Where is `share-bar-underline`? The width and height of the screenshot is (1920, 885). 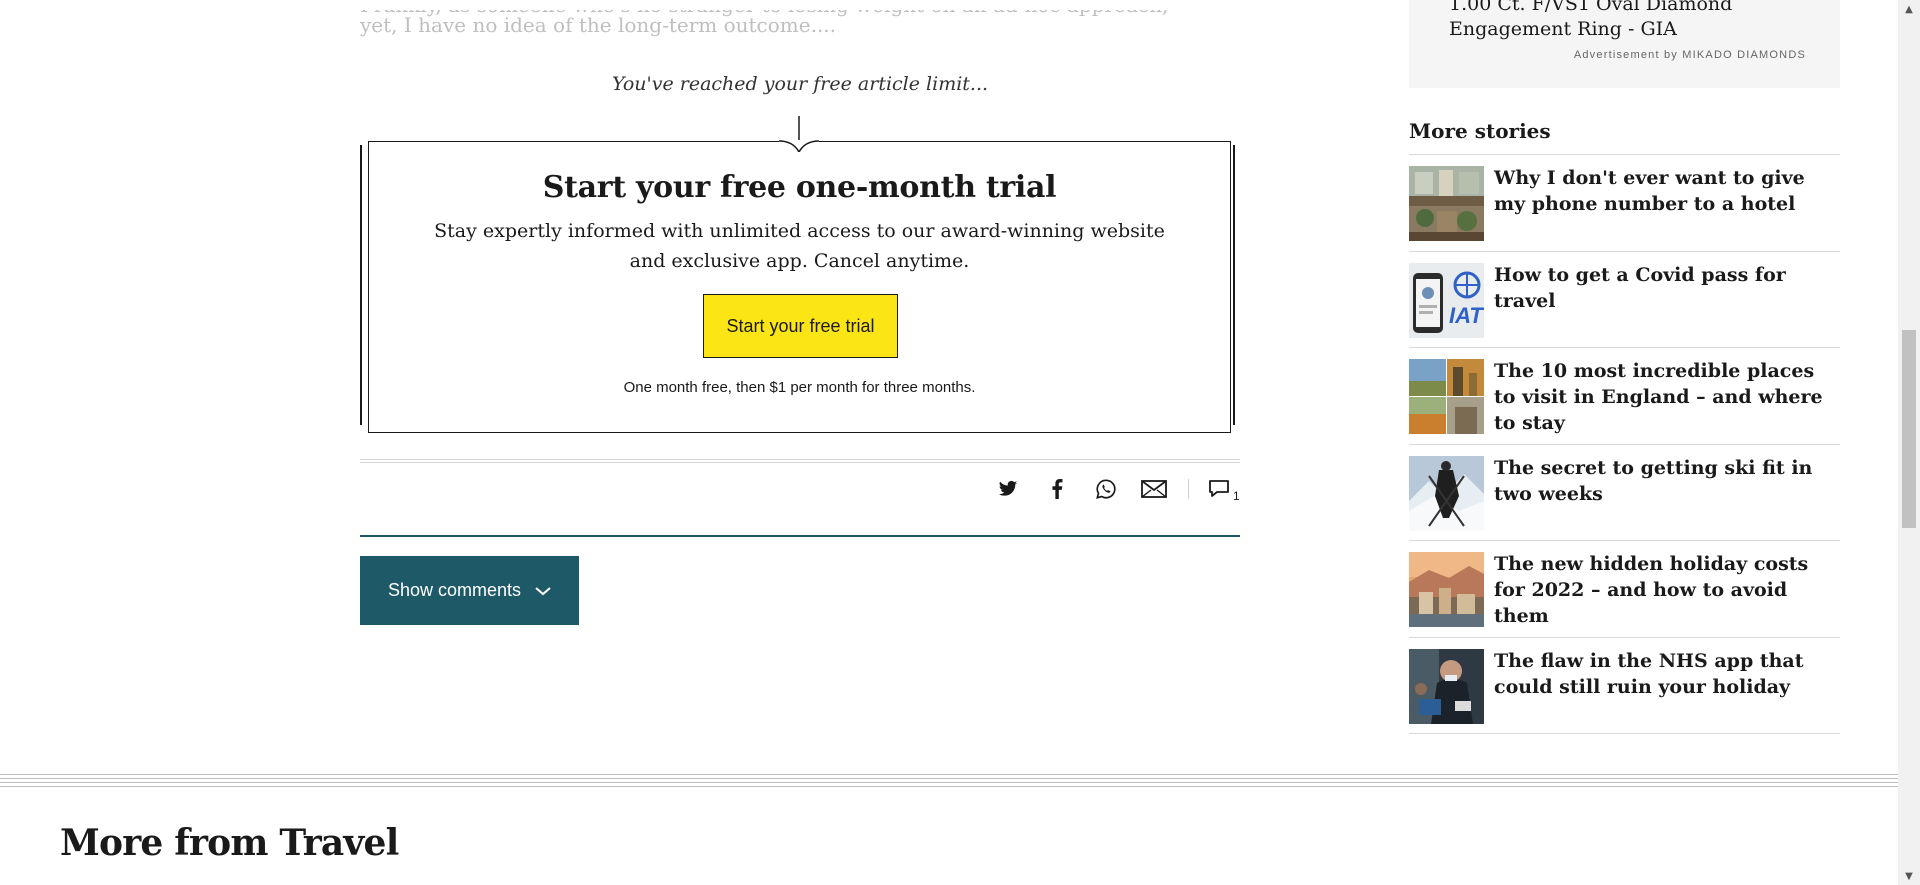 share-bar-underline is located at coordinates (800, 536).